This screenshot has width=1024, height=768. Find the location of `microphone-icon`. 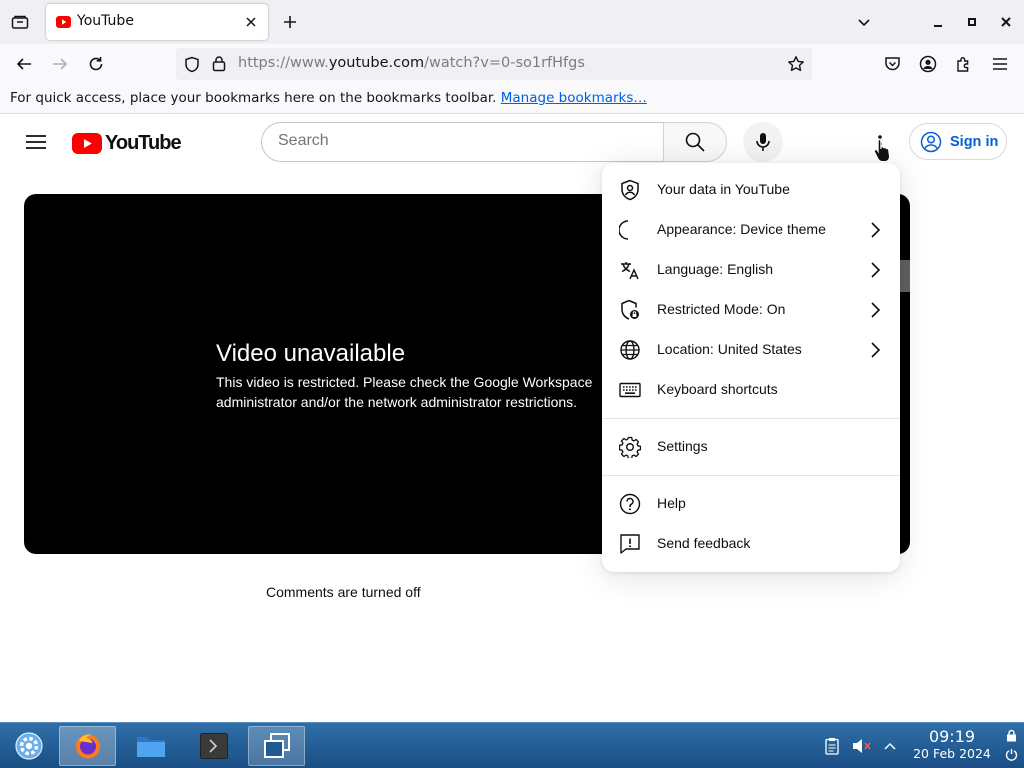

microphone-icon is located at coordinates (763, 142).